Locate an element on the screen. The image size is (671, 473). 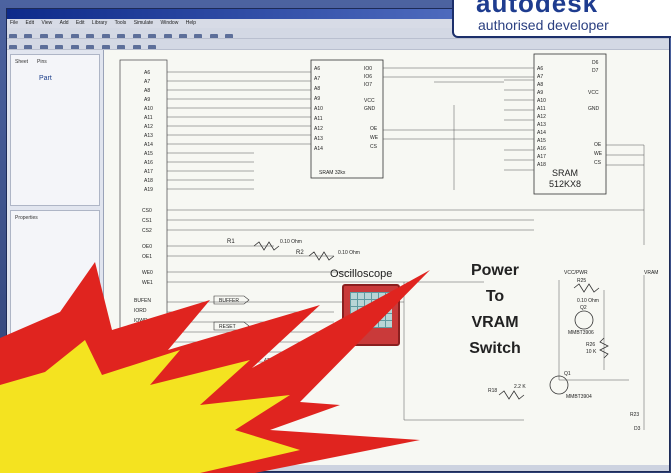
chip1-pin: IO0 is located at coordinates (368, 69).